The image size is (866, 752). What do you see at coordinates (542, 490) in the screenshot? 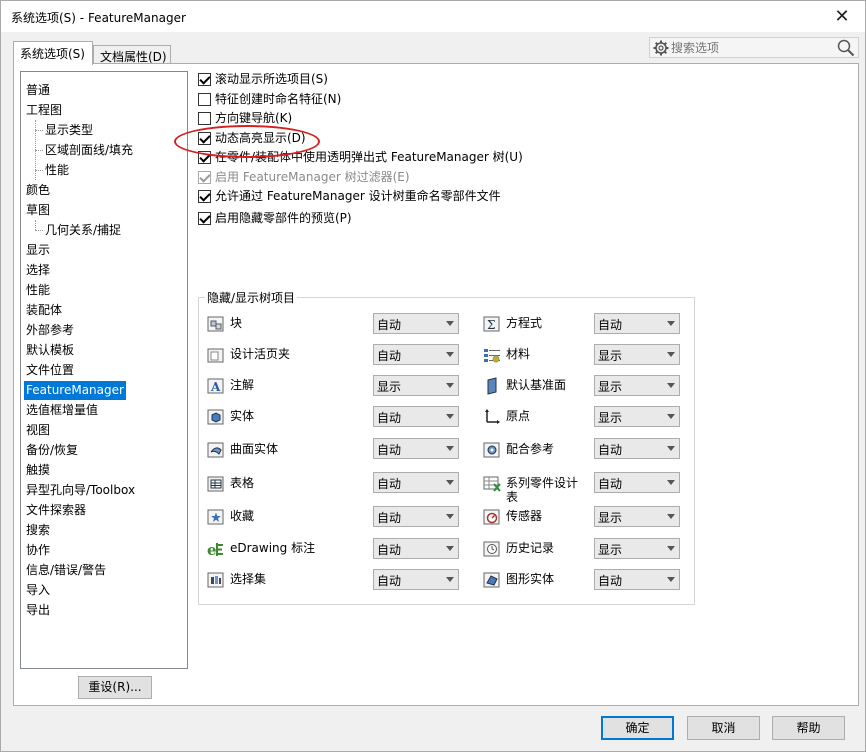
I see `tree-item-label: 系列零件设计表` at bounding box center [542, 490].